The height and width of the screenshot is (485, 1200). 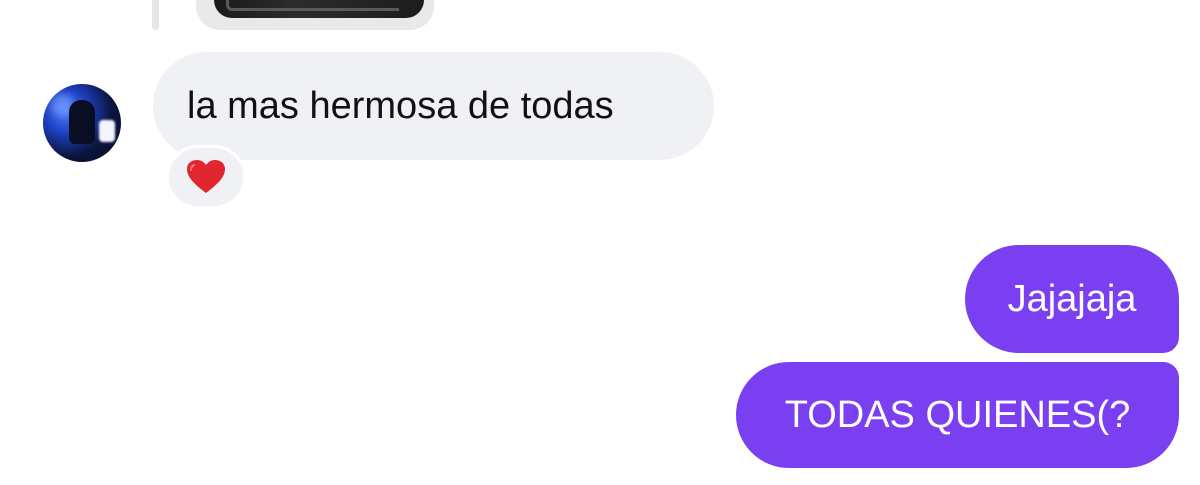 What do you see at coordinates (107, 131) in the screenshot?
I see `avatar-bright-spot` at bounding box center [107, 131].